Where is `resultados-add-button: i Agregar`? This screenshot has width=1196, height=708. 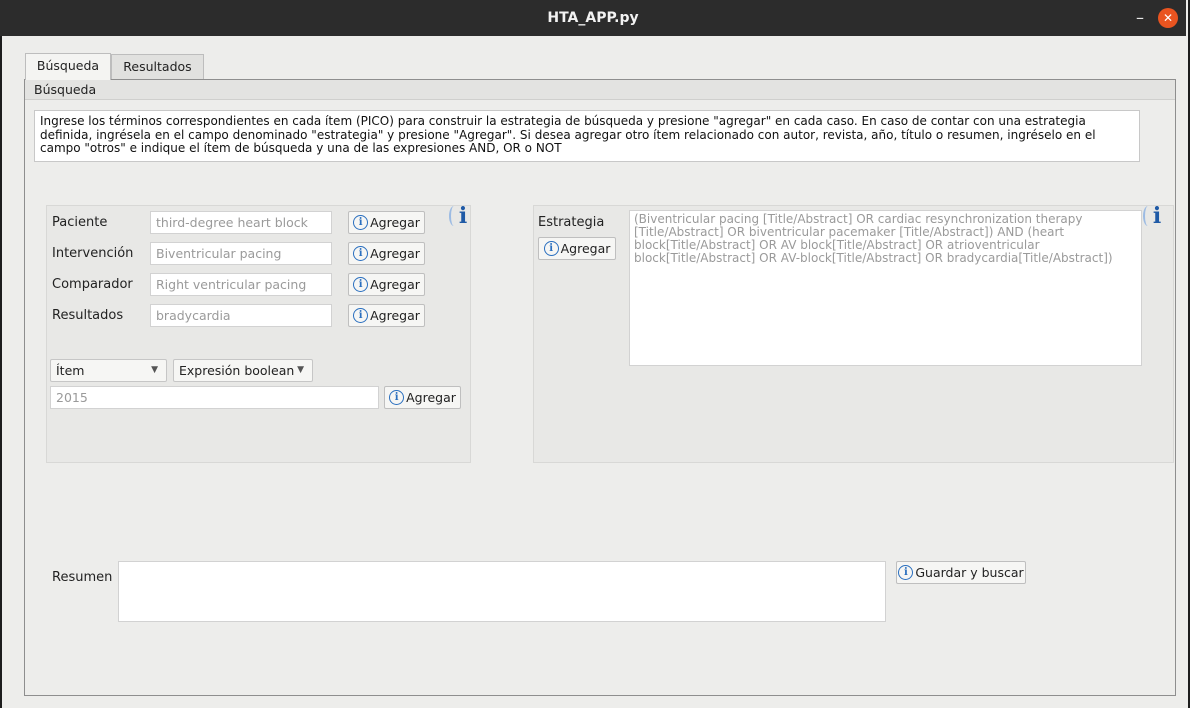 resultados-add-button: i Agregar is located at coordinates (386, 315).